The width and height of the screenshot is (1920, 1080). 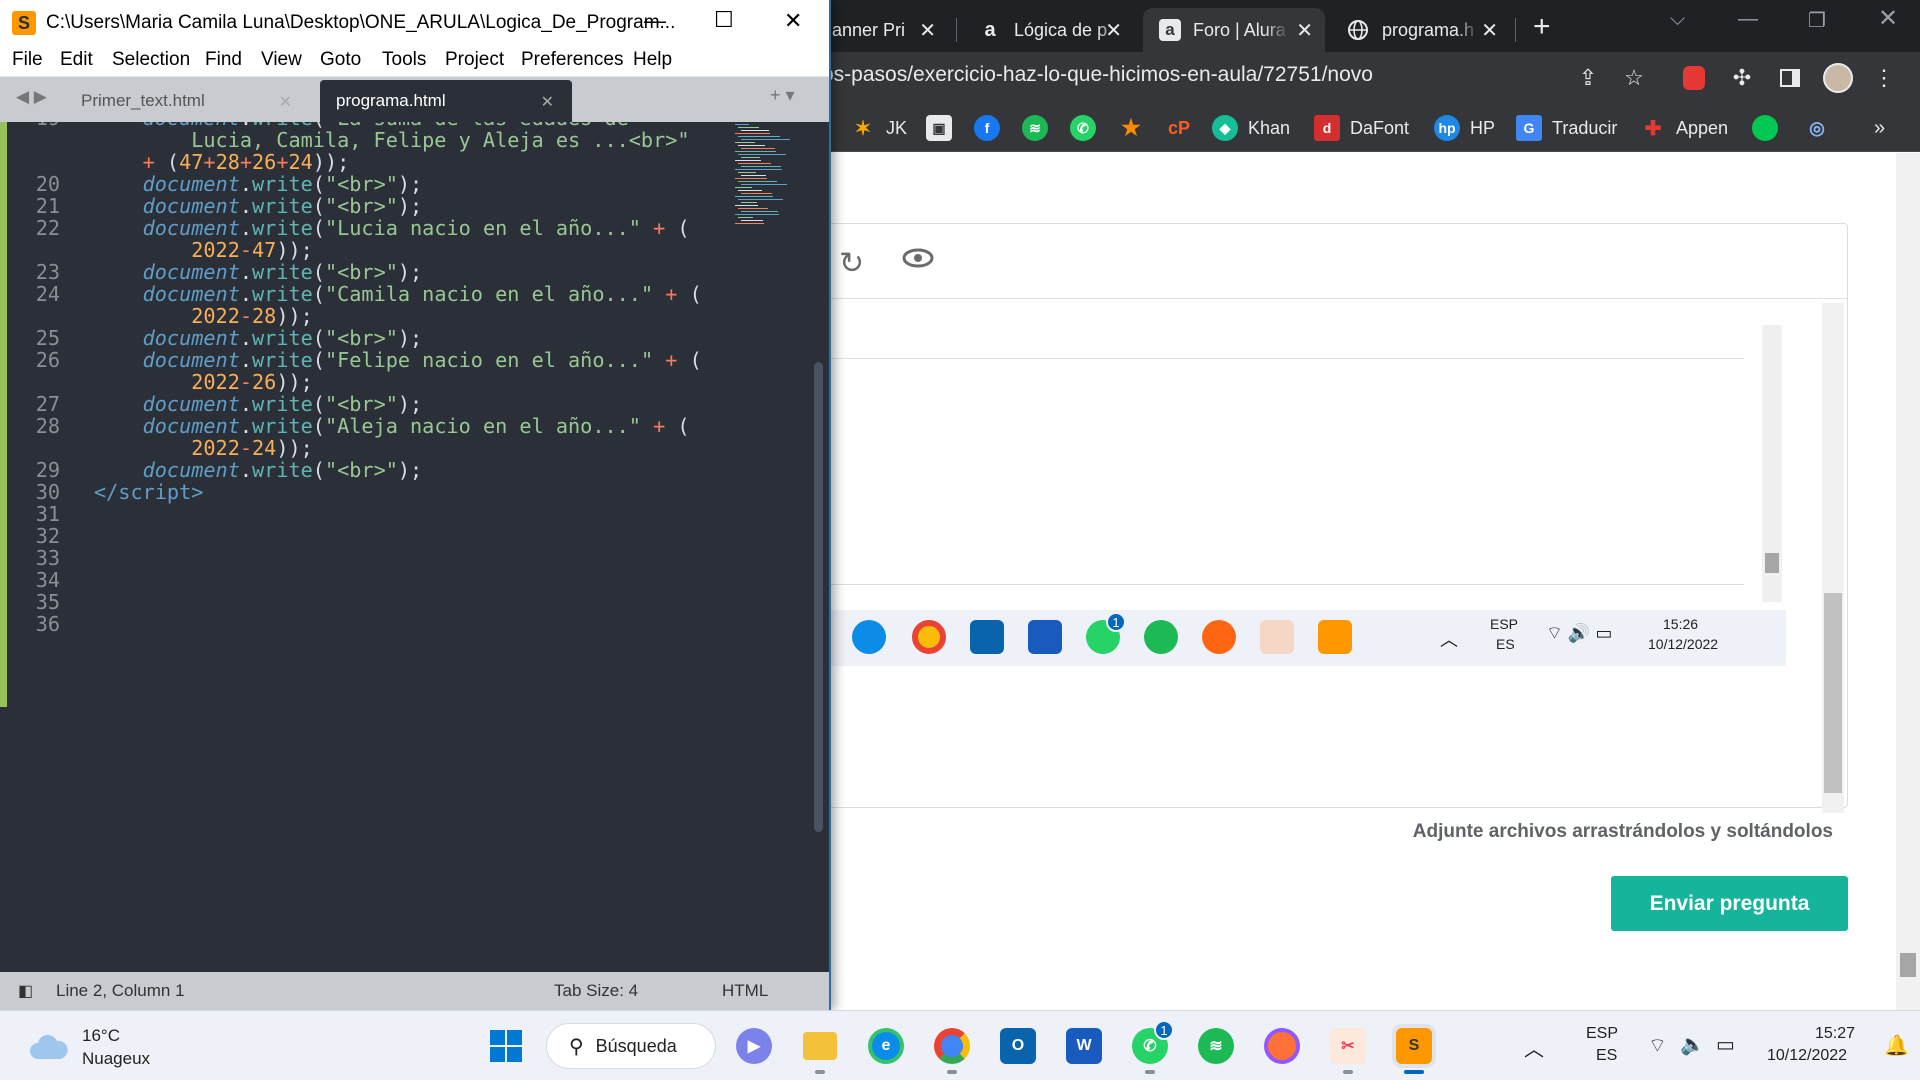 What do you see at coordinates (1088, 128) in the screenshot?
I see `bookmark-whatsapp-icon: ✆` at bounding box center [1088, 128].